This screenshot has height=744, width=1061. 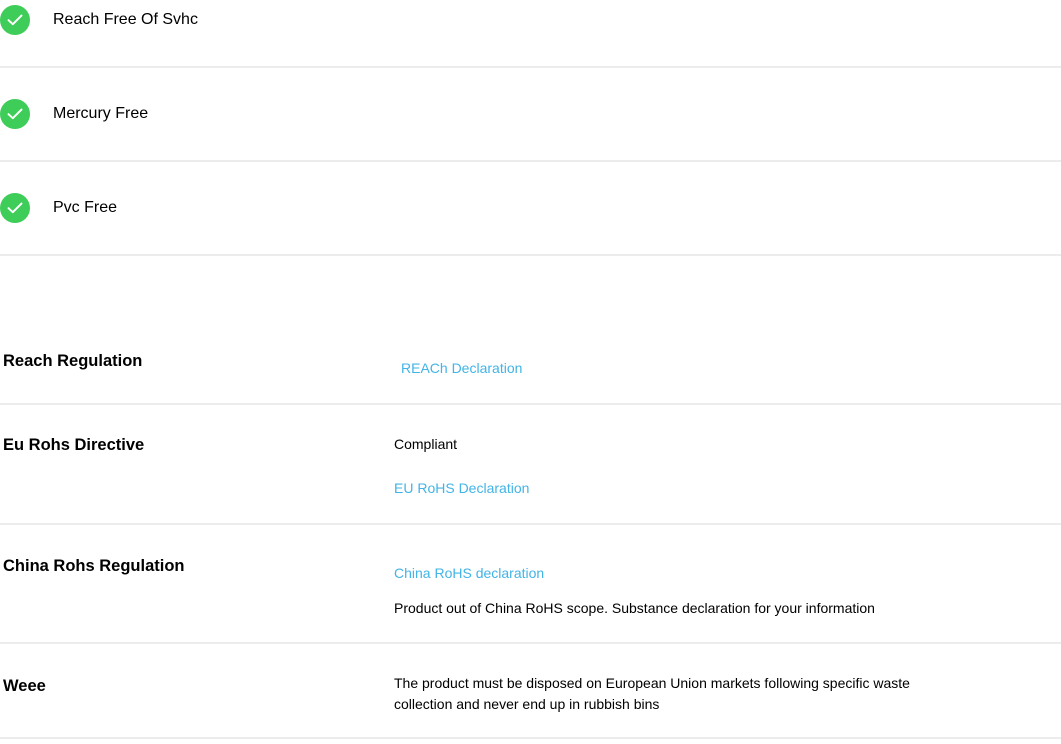 What do you see at coordinates (94, 566) in the screenshot?
I see `regulation-title: China Rohs Regulation` at bounding box center [94, 566].